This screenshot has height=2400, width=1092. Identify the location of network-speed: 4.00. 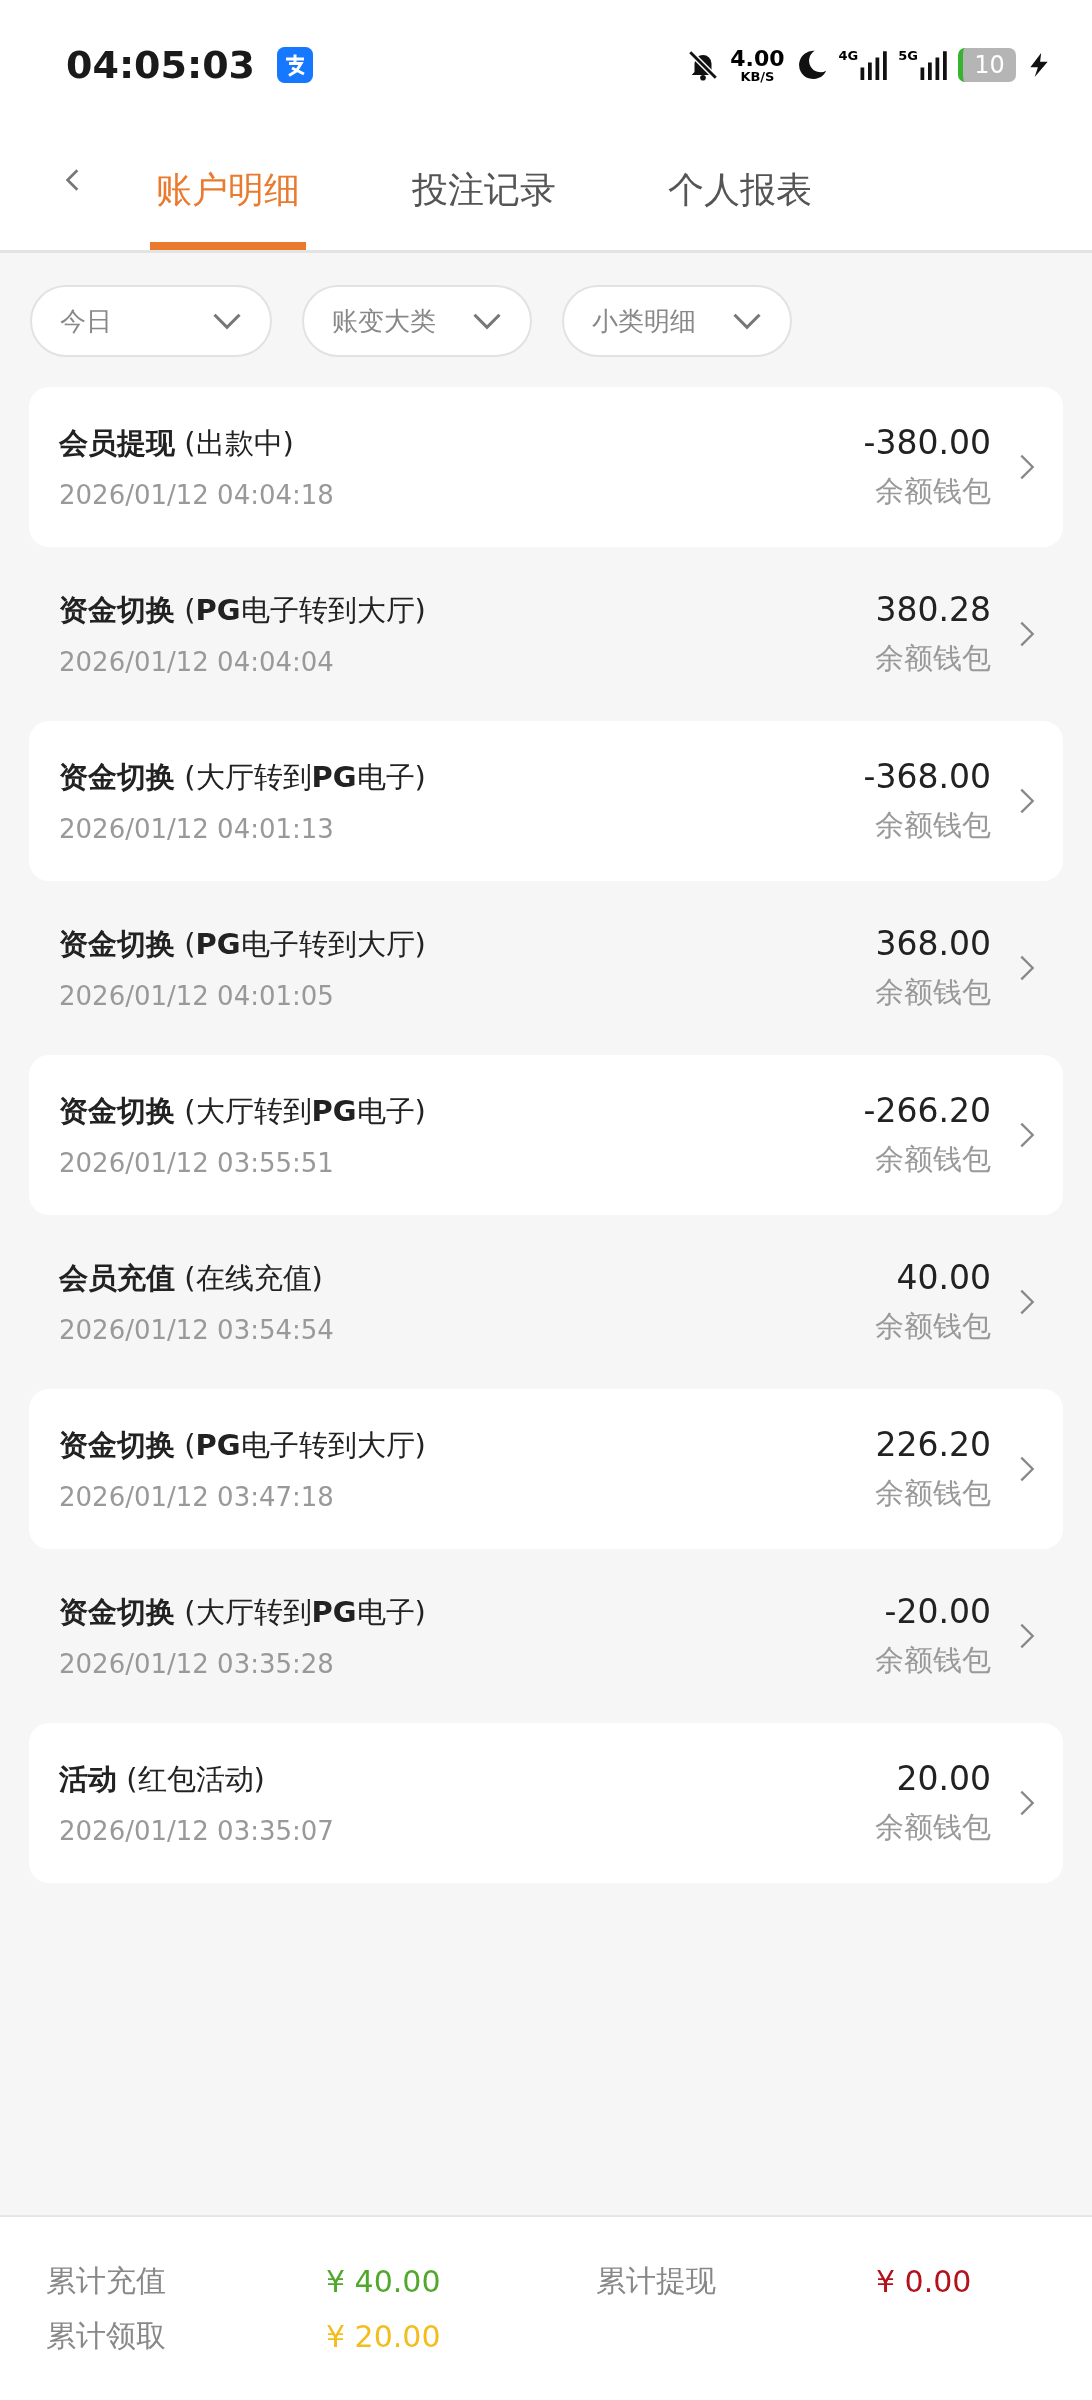
(757, 58).